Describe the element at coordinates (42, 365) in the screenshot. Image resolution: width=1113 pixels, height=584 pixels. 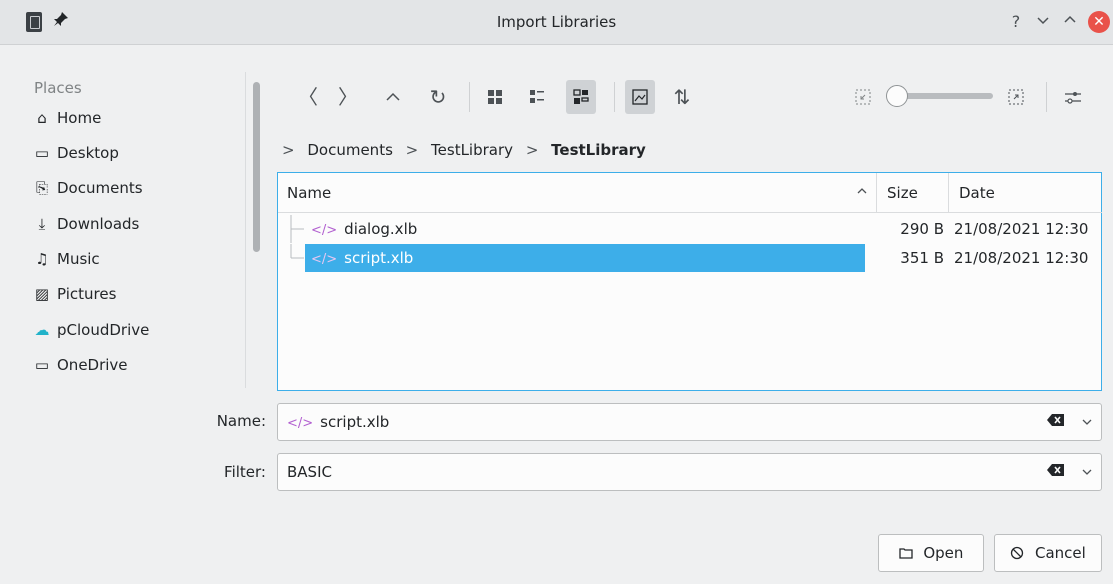
I see `folder-icon: ▭` at that location.